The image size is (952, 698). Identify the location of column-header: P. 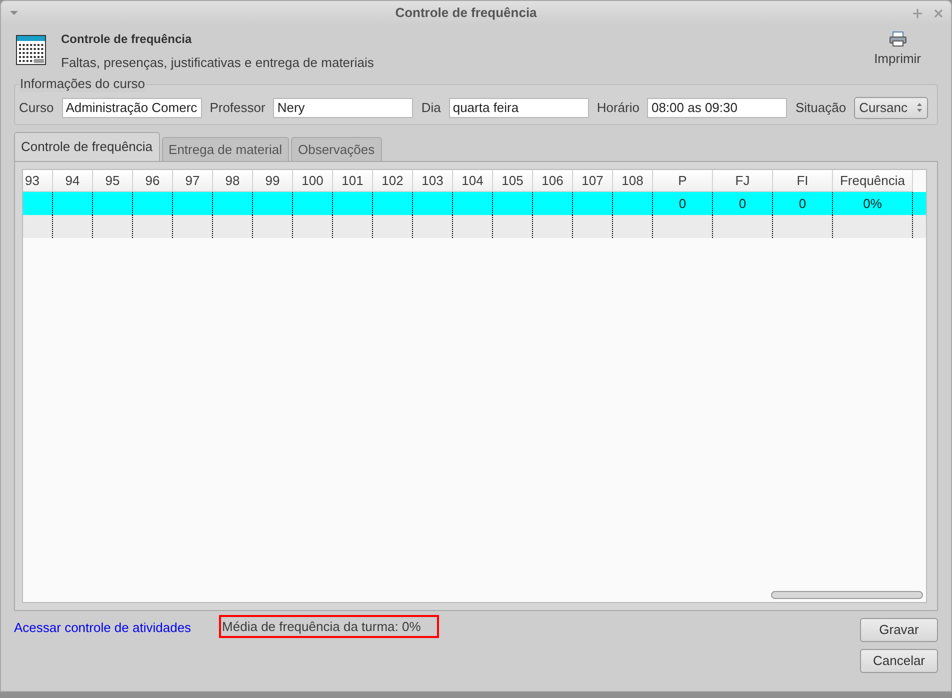
(683, 181).